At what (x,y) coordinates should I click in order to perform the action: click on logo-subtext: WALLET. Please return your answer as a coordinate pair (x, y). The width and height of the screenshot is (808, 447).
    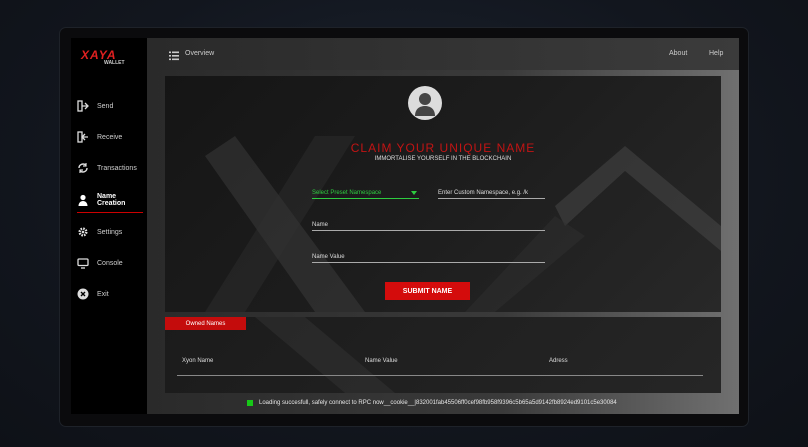
    Looking at the image, I should click on (114, 63).